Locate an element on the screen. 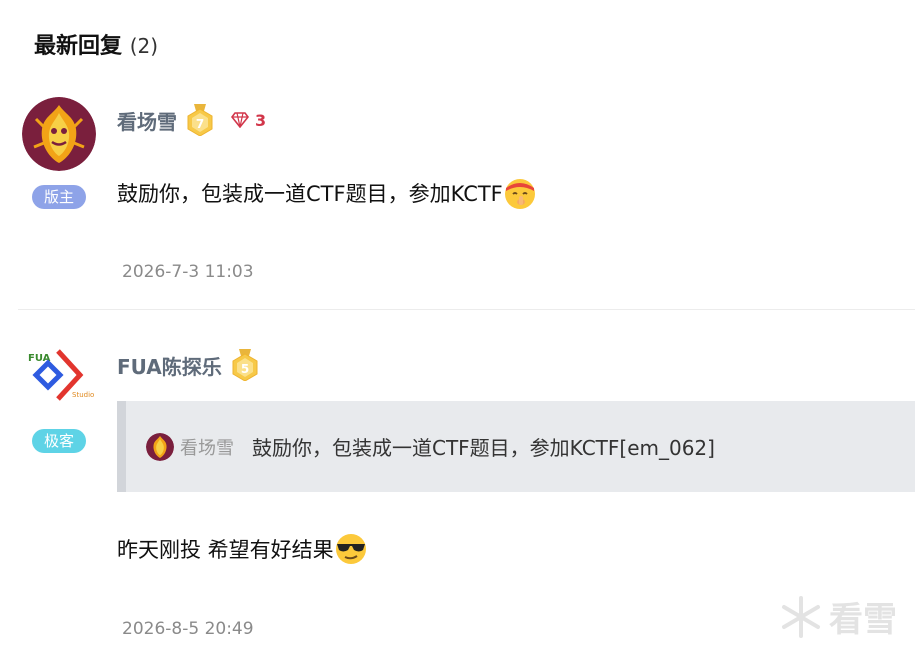 This screenshot has height=664, width=915. role-badge: 极客 is located at coordinates (59, 441).